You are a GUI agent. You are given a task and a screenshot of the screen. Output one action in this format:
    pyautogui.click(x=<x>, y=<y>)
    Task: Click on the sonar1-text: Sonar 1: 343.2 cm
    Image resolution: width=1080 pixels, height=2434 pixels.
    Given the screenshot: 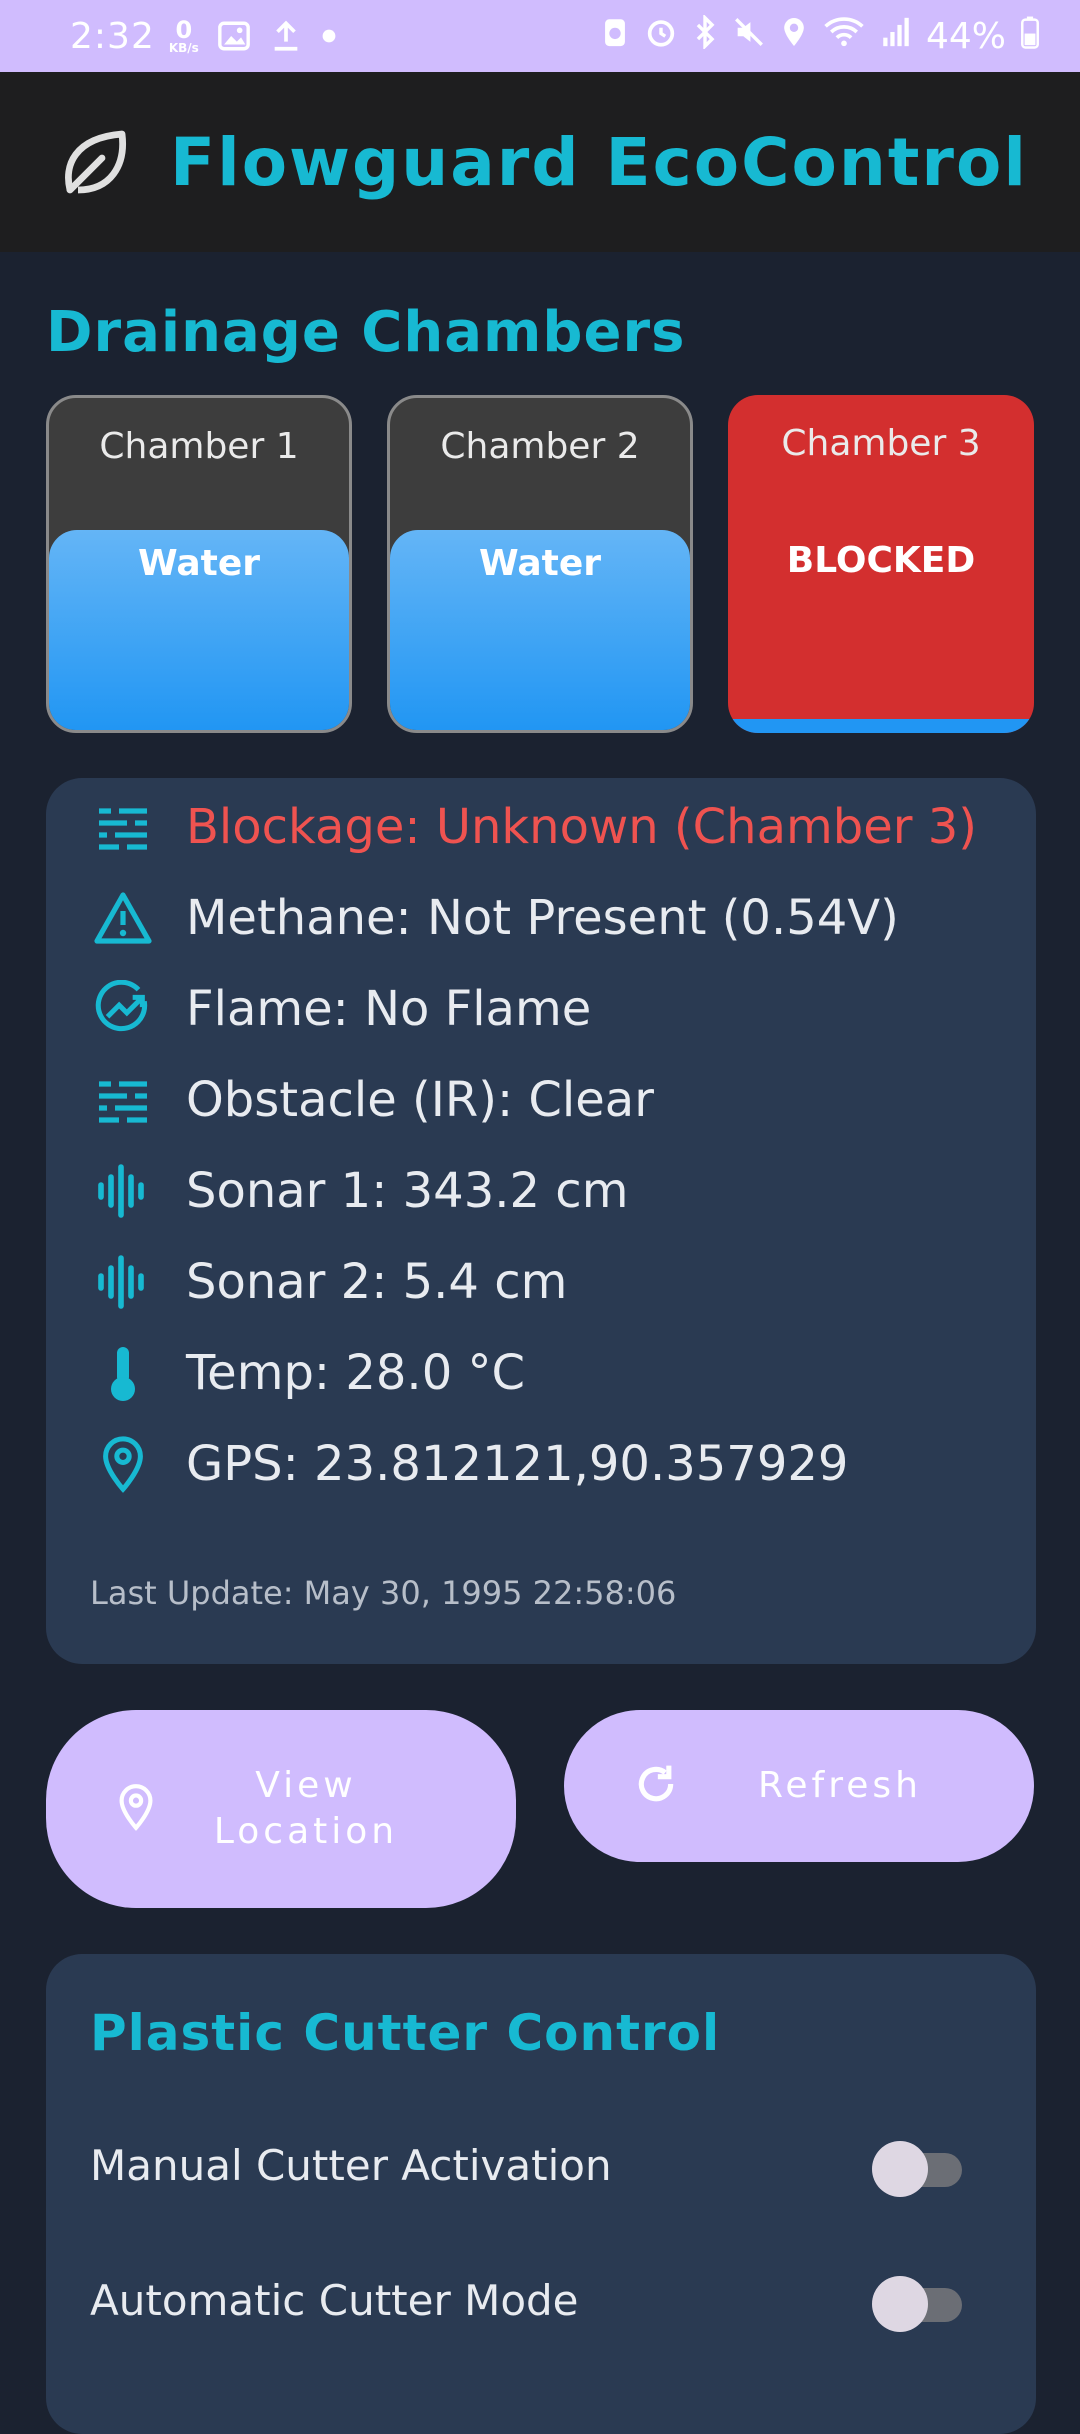 What is the action you would take?
    pyautogui.click(x=407, y=1191)
    